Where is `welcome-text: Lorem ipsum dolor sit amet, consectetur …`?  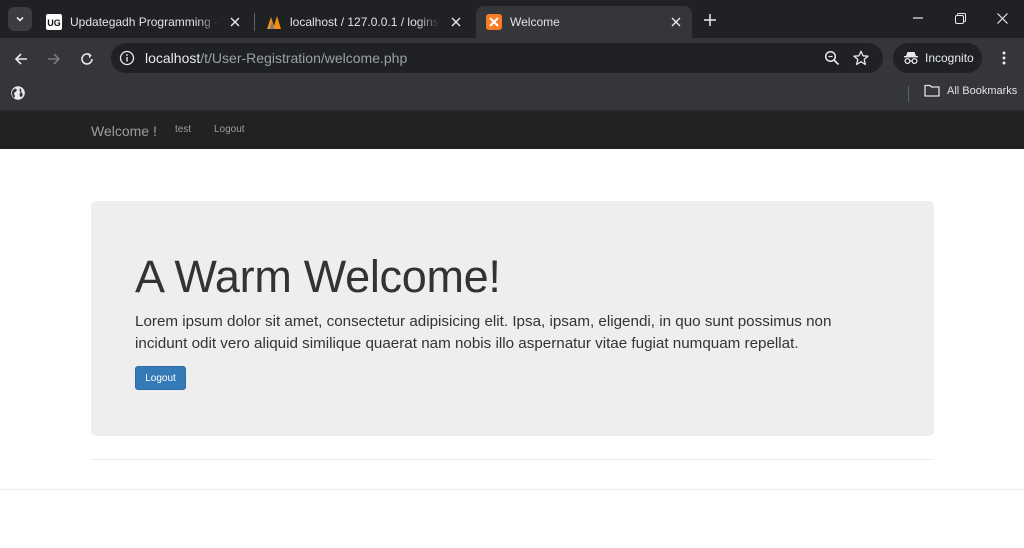
welcome-text: Lorem ipsum dolor sit amet, consectetur … is located at coordinates (483, 332).